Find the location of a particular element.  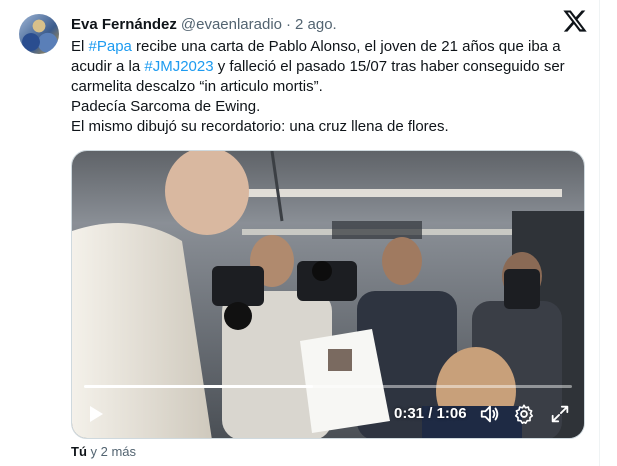

author-handle: @evaenlaradio is located at coordinates (231, 24).